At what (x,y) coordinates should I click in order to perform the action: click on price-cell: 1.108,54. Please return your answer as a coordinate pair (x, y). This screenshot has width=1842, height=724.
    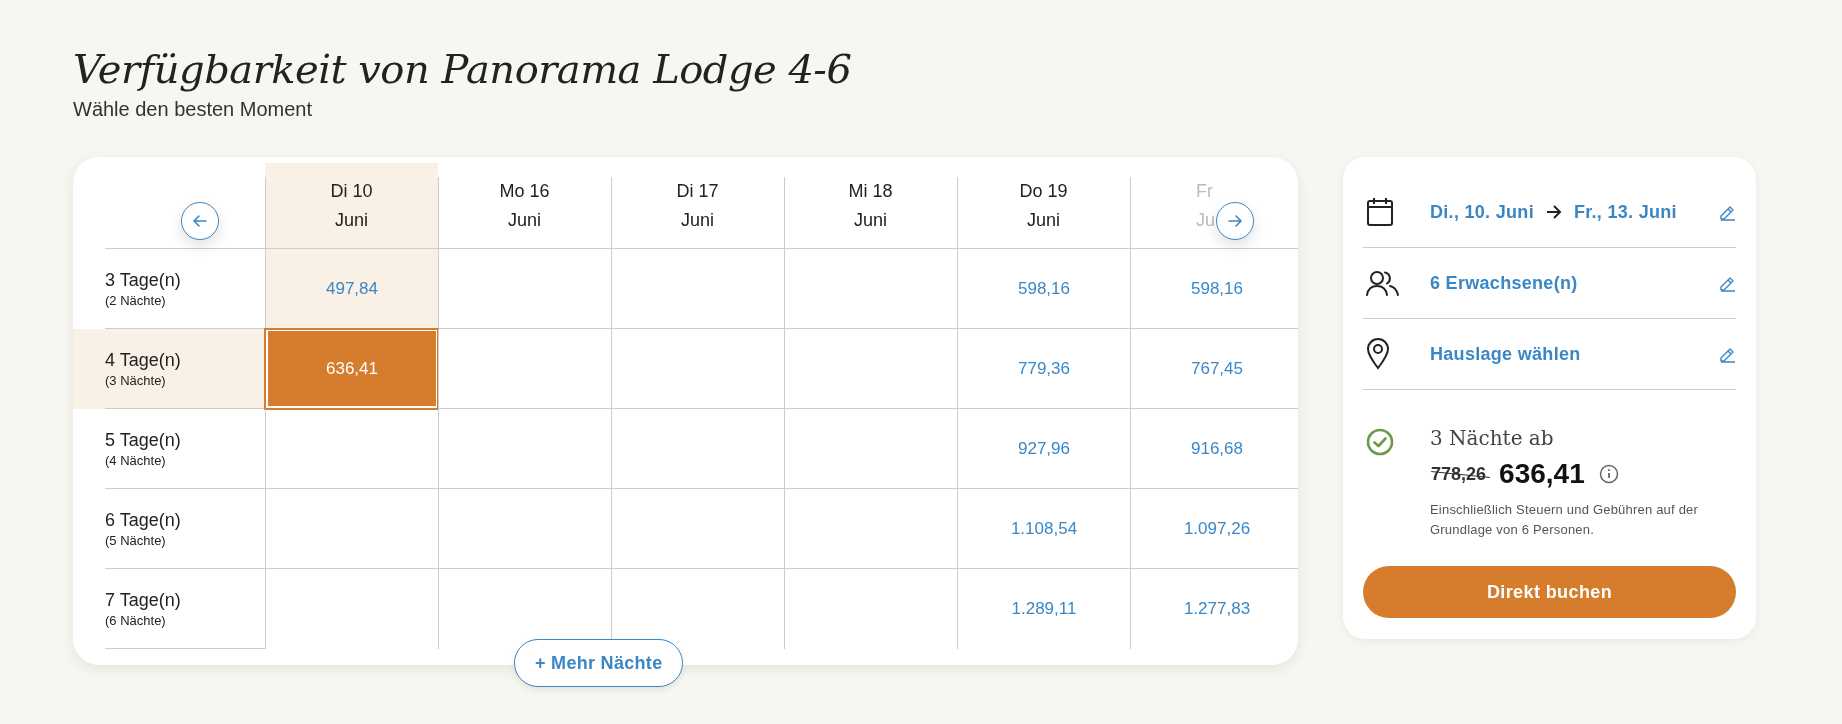
    Looking at the image, I should click on (1043, 529).